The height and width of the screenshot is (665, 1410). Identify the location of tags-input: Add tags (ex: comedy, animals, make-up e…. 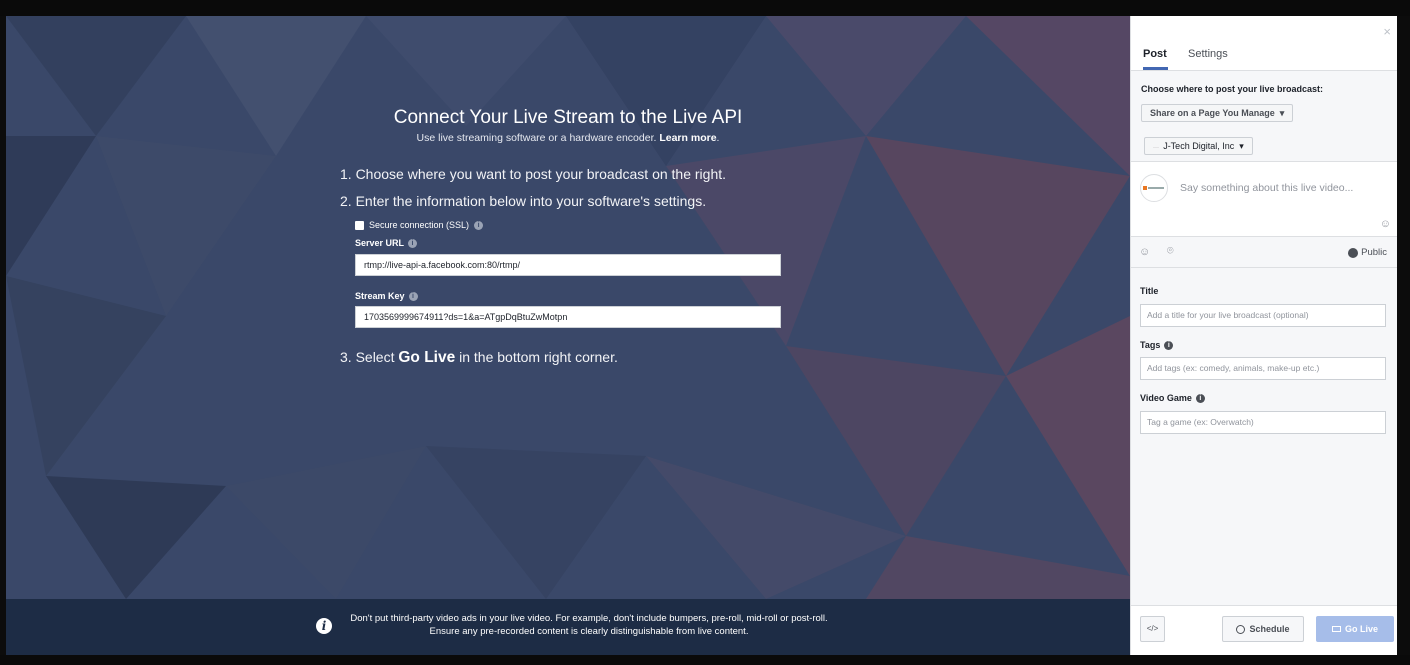
(1263, 368).